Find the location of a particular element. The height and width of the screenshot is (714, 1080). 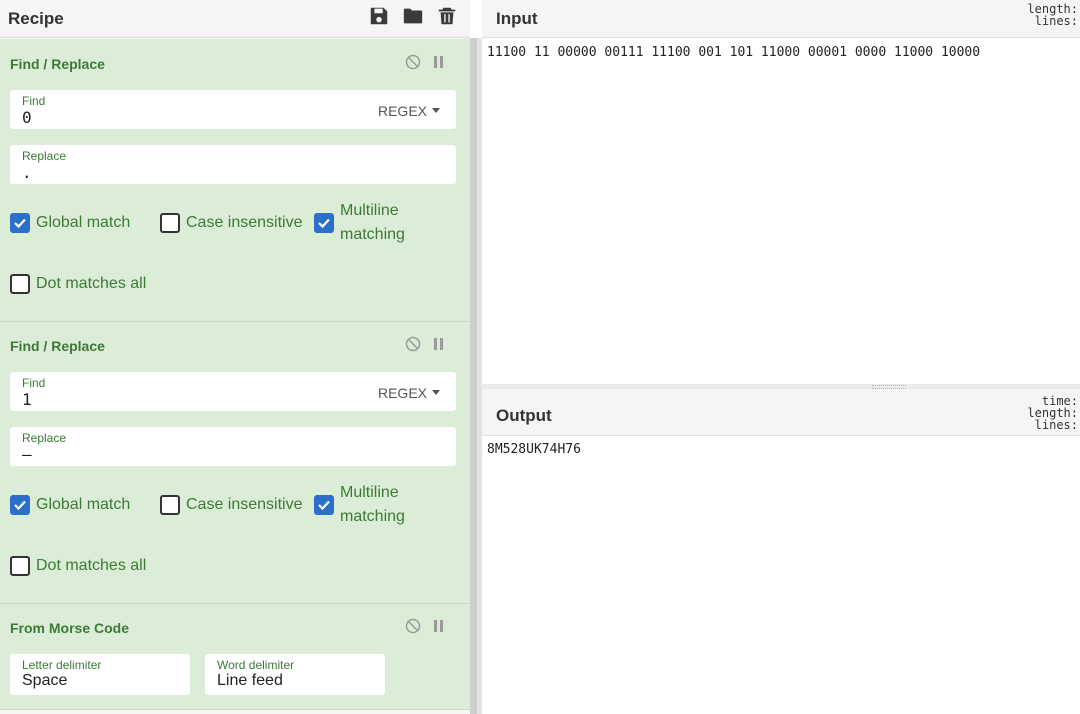

trash-icon is located at coordinates (447, 16).